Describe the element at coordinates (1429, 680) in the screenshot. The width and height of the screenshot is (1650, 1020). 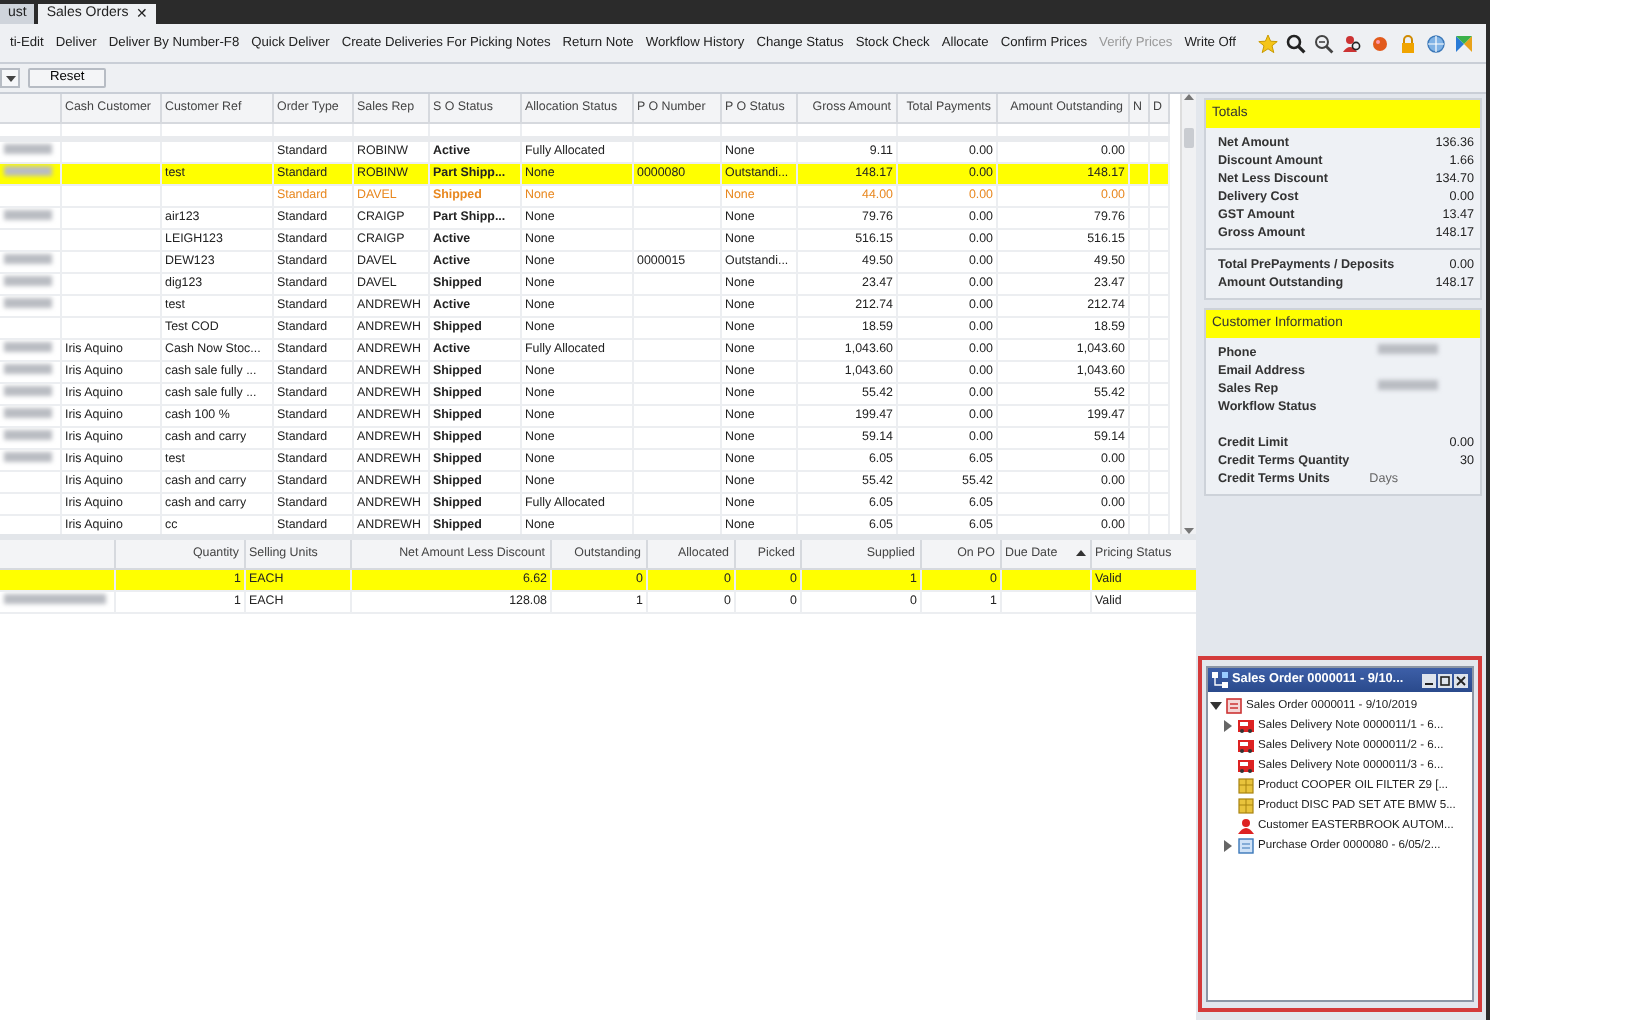
I see `minimize-icon` at that location.